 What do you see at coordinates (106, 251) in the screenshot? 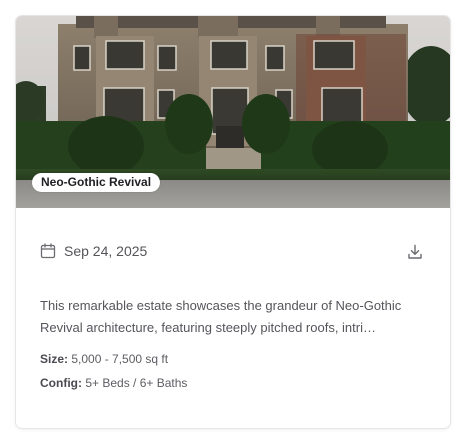
I see `listing-date: Sep 24, 2025` at bounding box center [106, 251].